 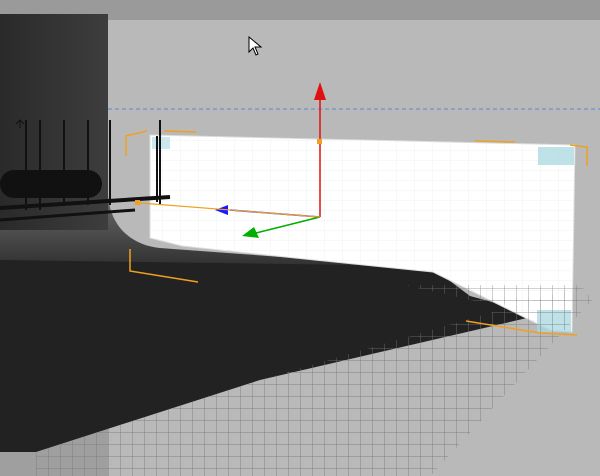 I want to click on mouse-pointer-icon, so click(x=255, y=46).